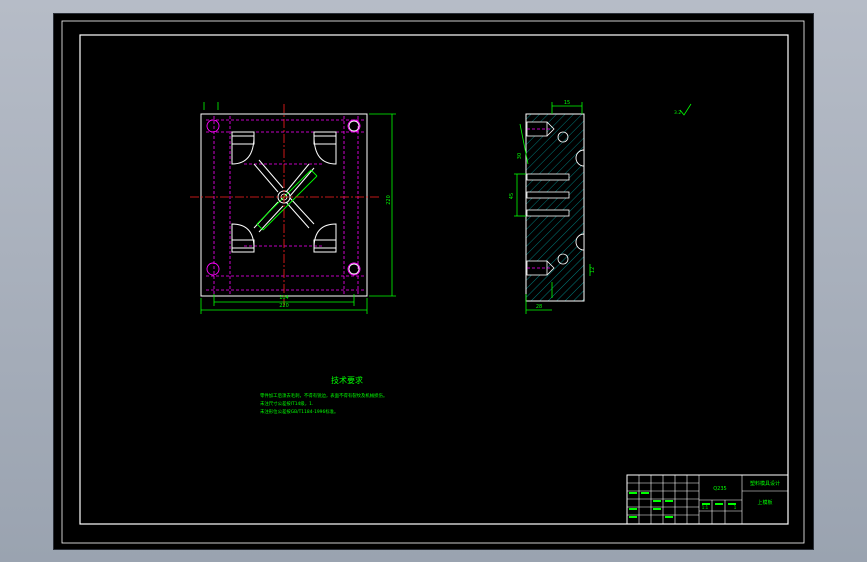 Image resolution: width=867 pixels, height=562 pixels. I want to click on title-block: Q235 塑料模具设计 上模板 1:1 1, so click(707, 499).